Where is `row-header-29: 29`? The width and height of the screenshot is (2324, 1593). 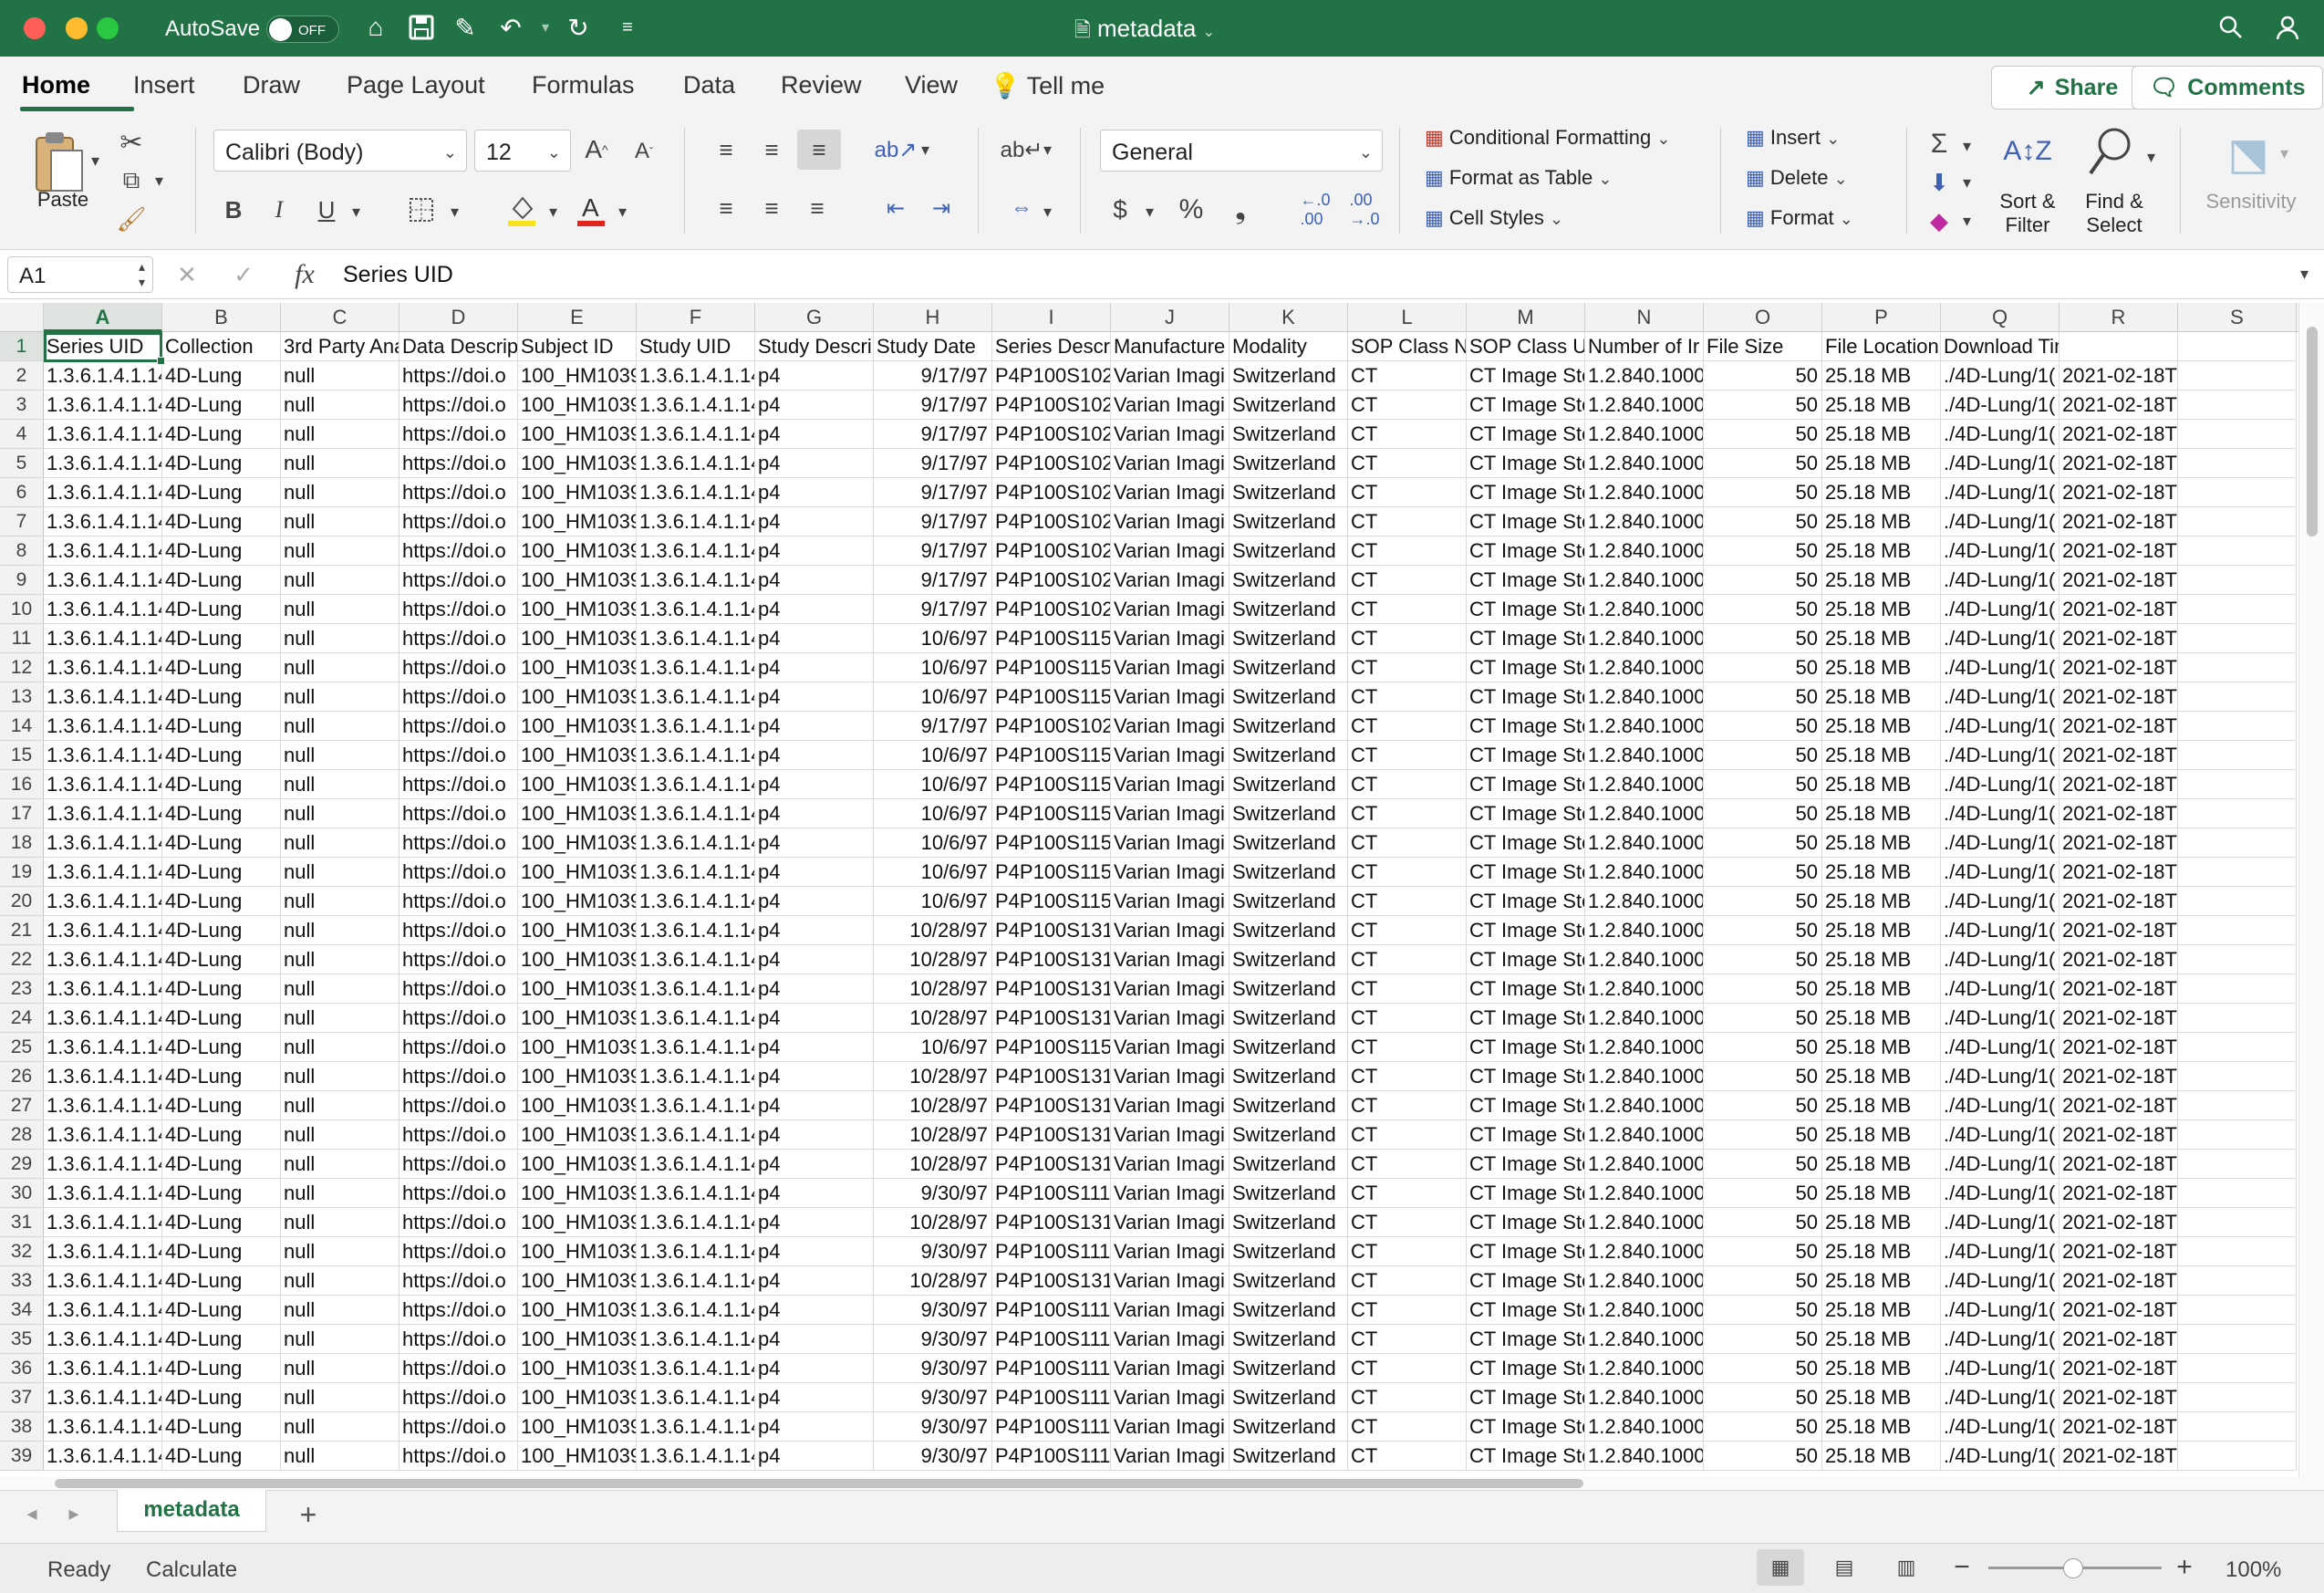 row-header-29: 29 is located at coordinates (22, 1164).